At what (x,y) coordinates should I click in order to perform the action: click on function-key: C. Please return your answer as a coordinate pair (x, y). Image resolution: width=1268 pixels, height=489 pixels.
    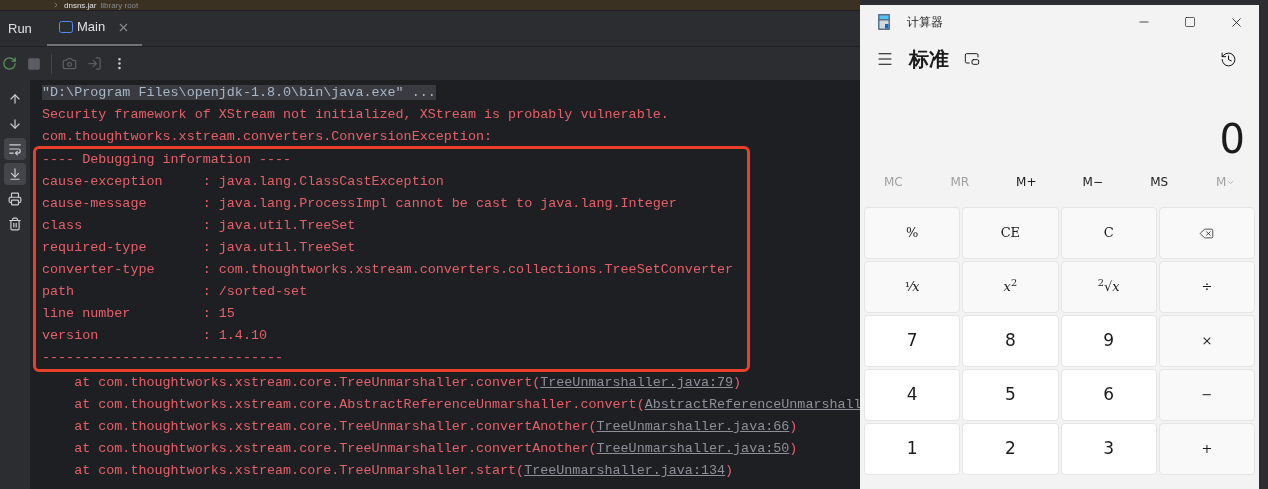
    Looking at the image, I should click on (1108, 233).